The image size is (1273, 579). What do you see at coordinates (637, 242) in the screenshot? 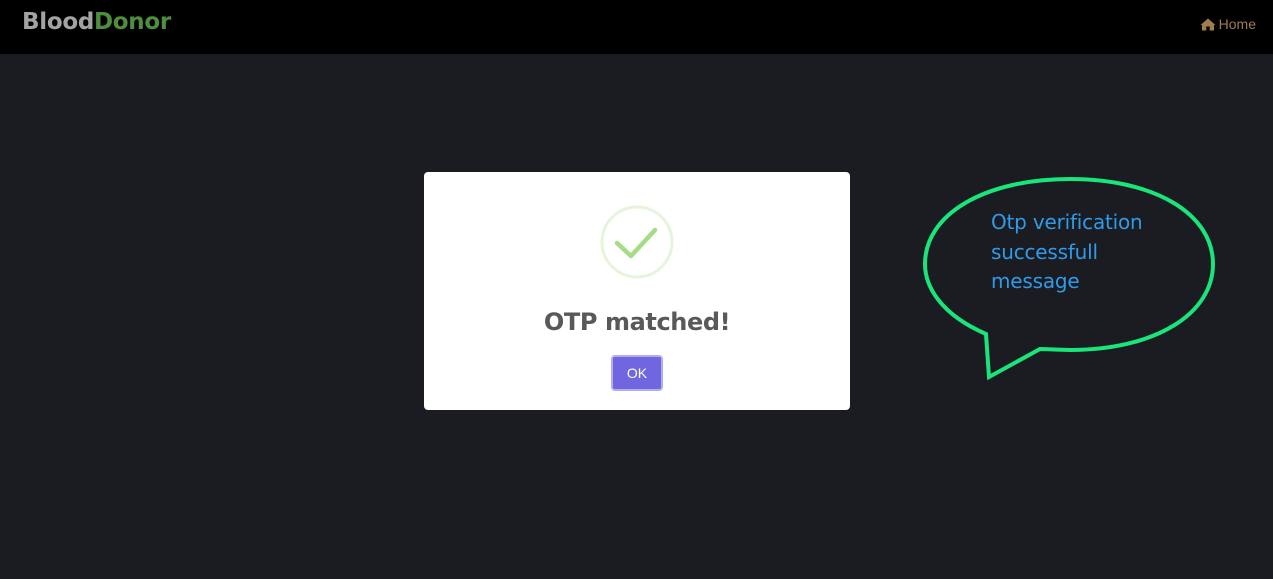
I see `success-check-icon` at bounding box center [637, 242].